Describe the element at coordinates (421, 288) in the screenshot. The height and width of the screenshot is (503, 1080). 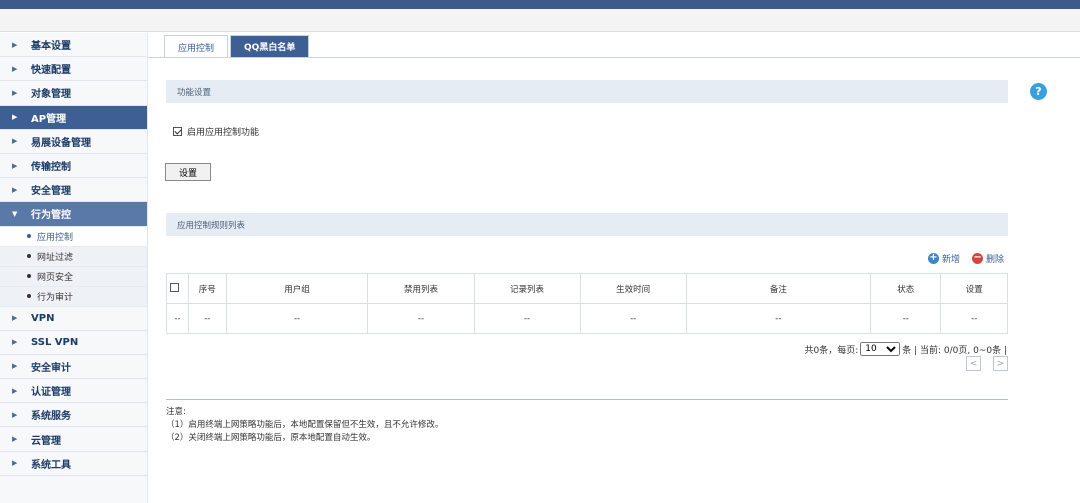
I see `column-header-block-list: 禁用列表` at that location.